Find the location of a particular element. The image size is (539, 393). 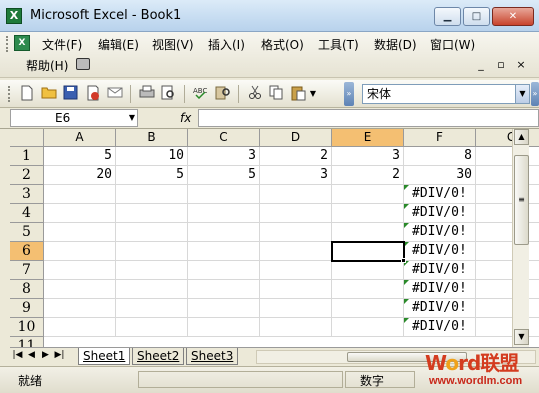

cell-a1: 5 is located at coordinates (80, 156).